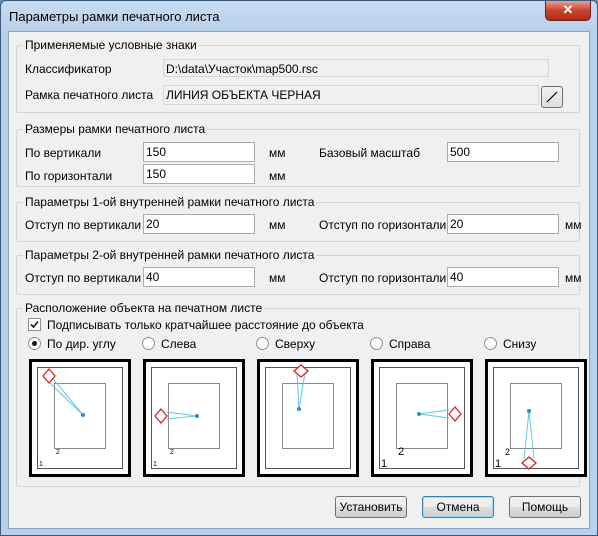  I want to click on inner1-horizontal-label: Отступ по горизонтали, so click(383, 225).